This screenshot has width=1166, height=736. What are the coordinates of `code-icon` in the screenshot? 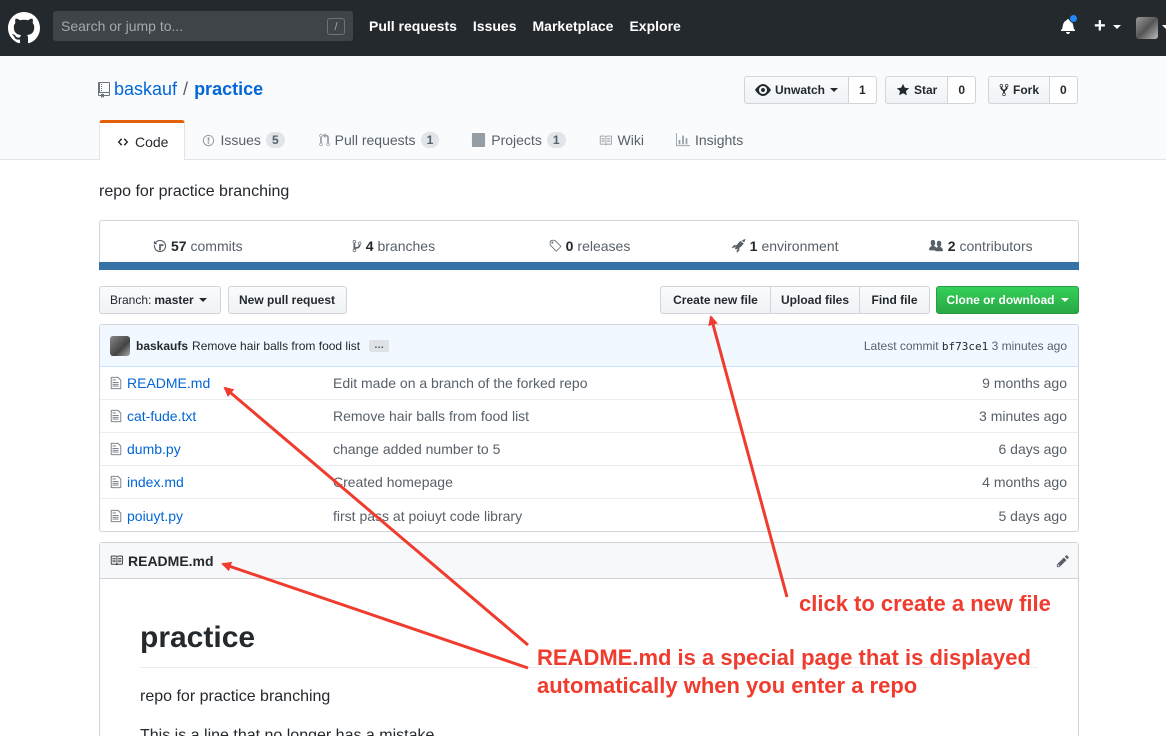 It's located at (123, 142).